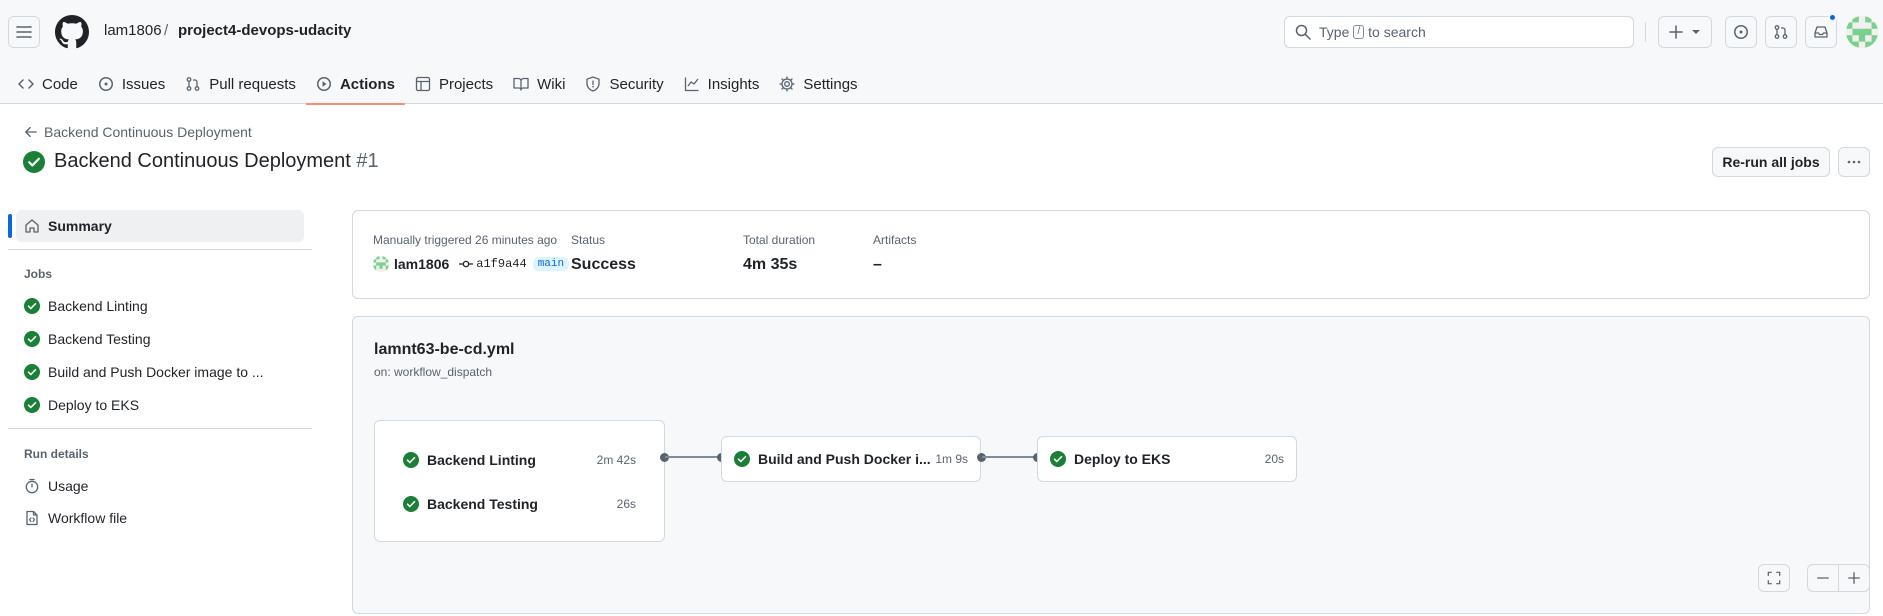 This screenshot has width=1883, height=616. Describe the element at coordinates (1645, 32) in the screenshot. I see `header-divider` at that location.